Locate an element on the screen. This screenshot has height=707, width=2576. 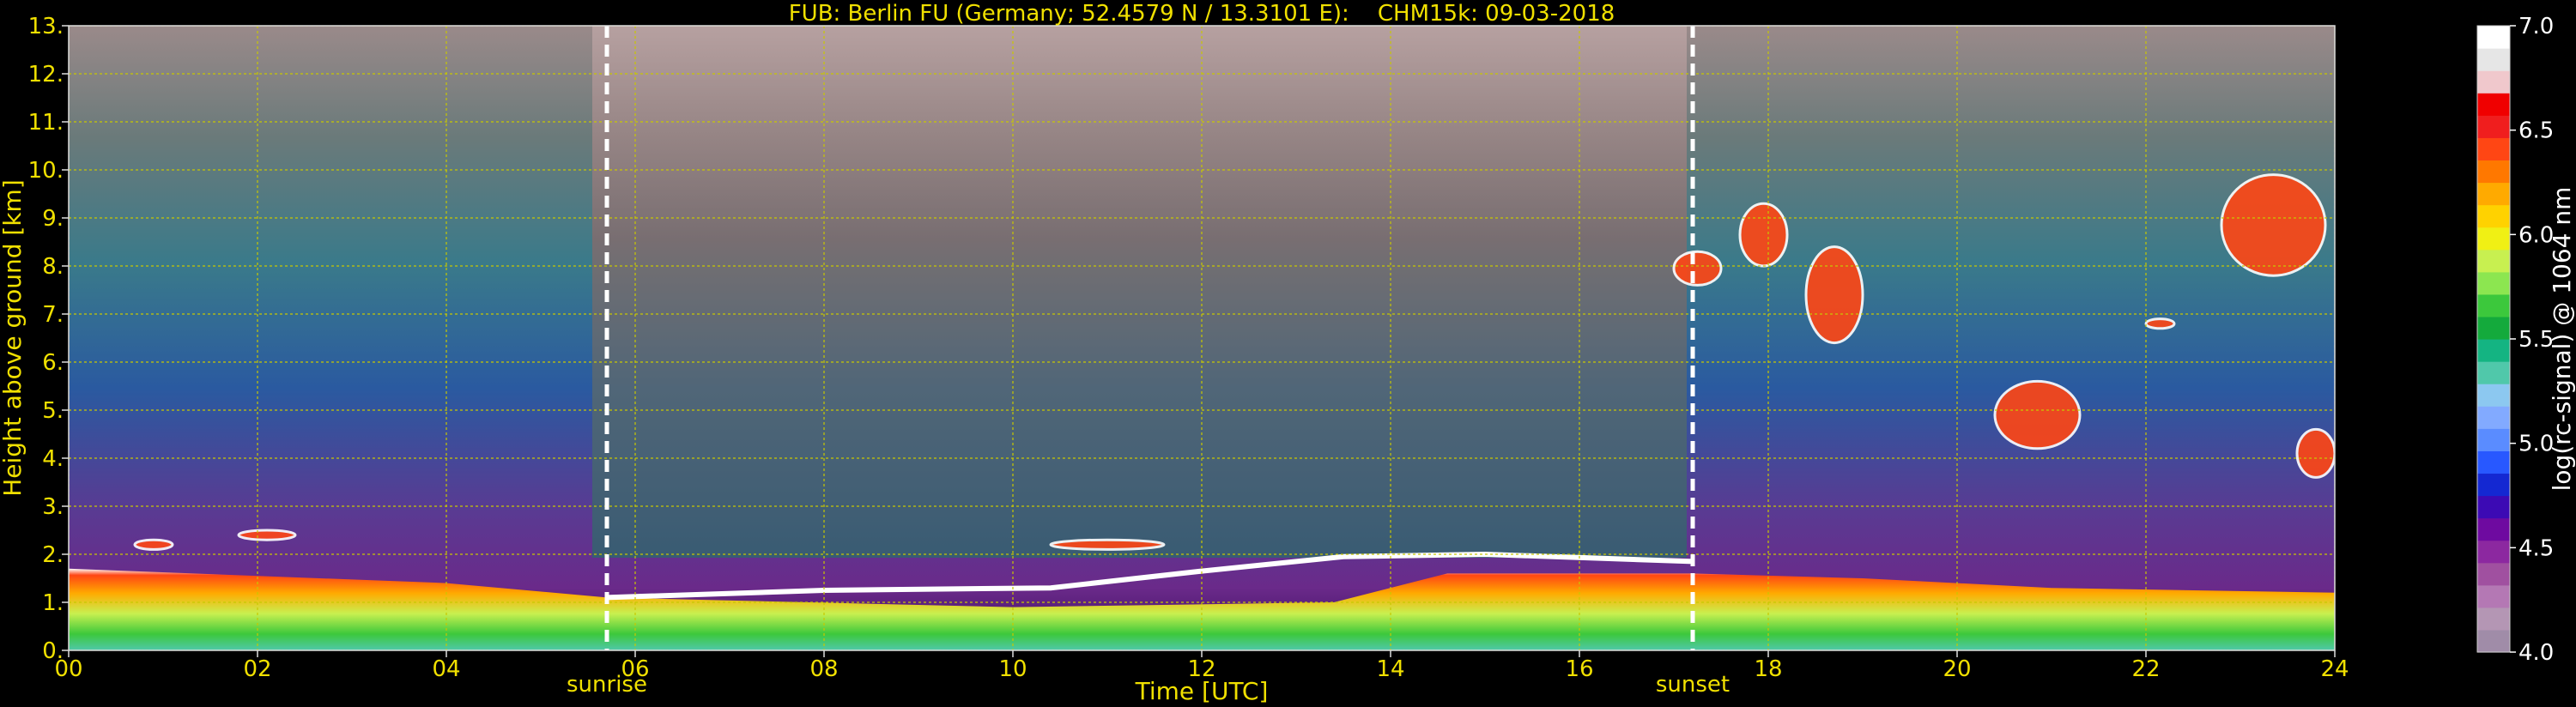
x-tick-label: 20 is located at coordinates (1957, 669).